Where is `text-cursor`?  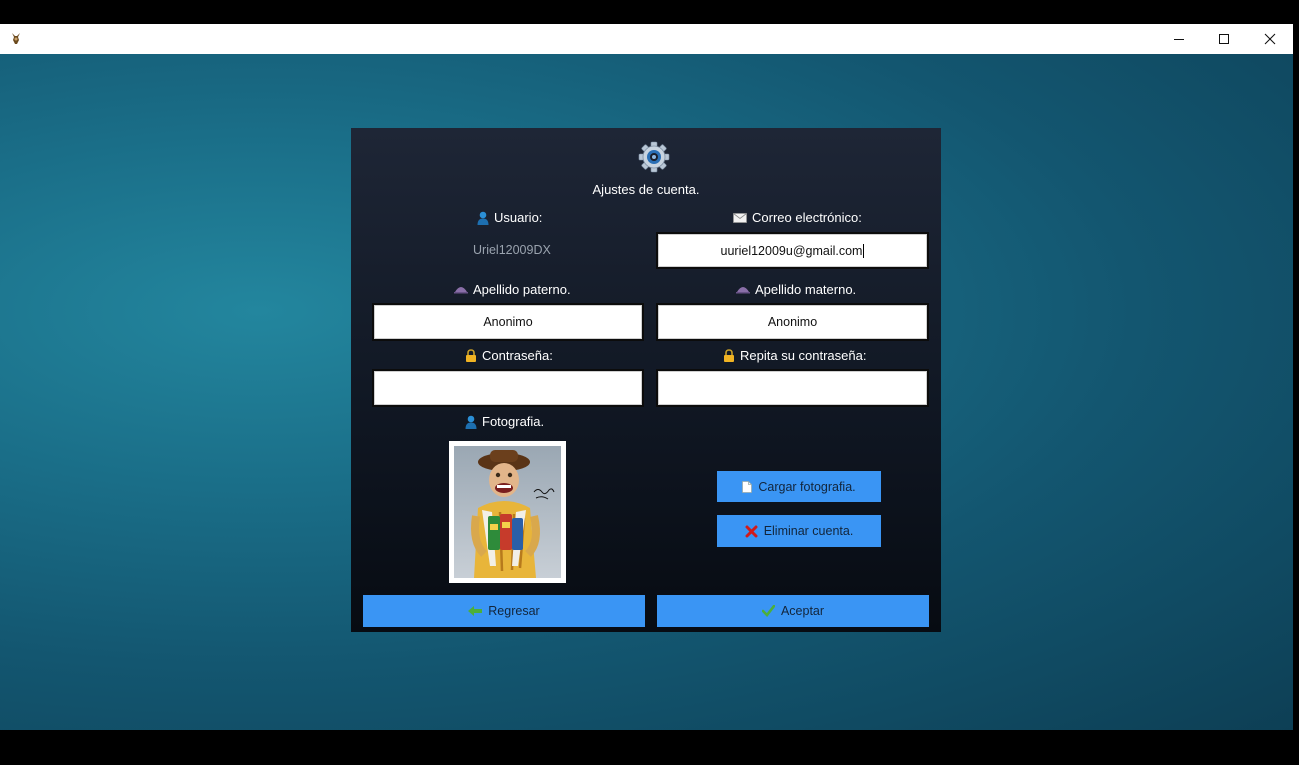 text-cursor is located at coordinates (864, 250).